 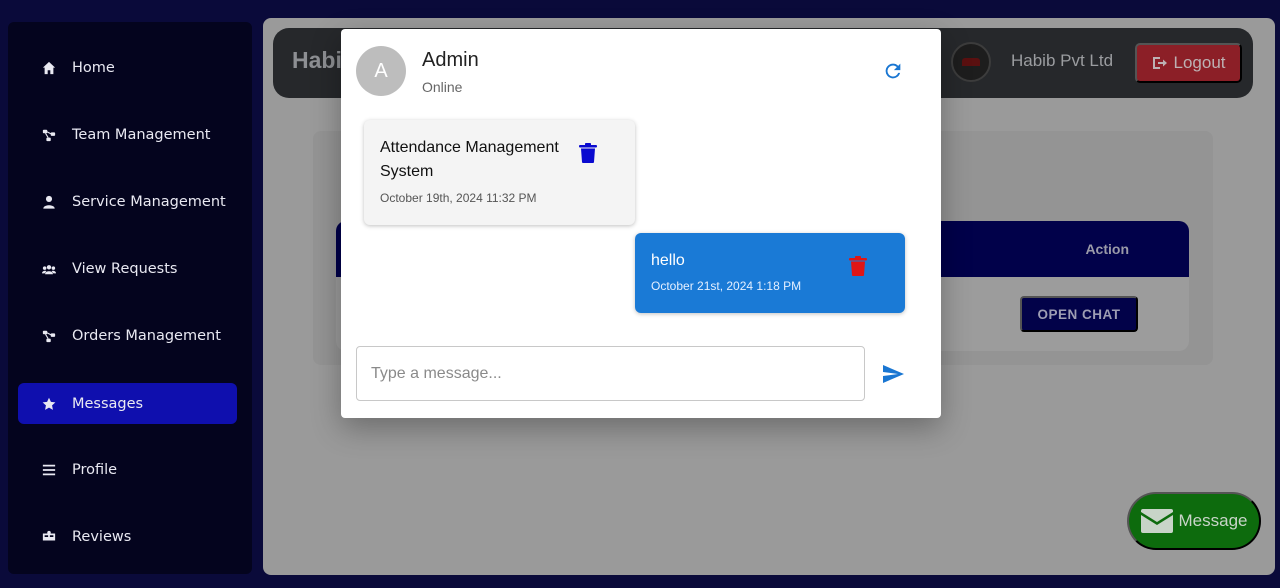 I want to click on message-fab-label: Message, so click(x=1213, y=520).